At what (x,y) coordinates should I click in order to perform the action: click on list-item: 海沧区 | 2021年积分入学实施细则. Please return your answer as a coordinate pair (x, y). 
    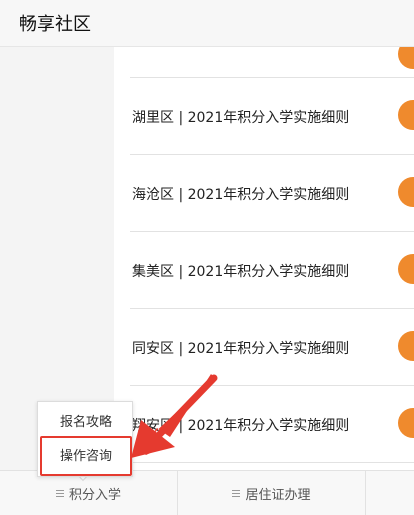
    Looking at the image, I should click on (272, 193).